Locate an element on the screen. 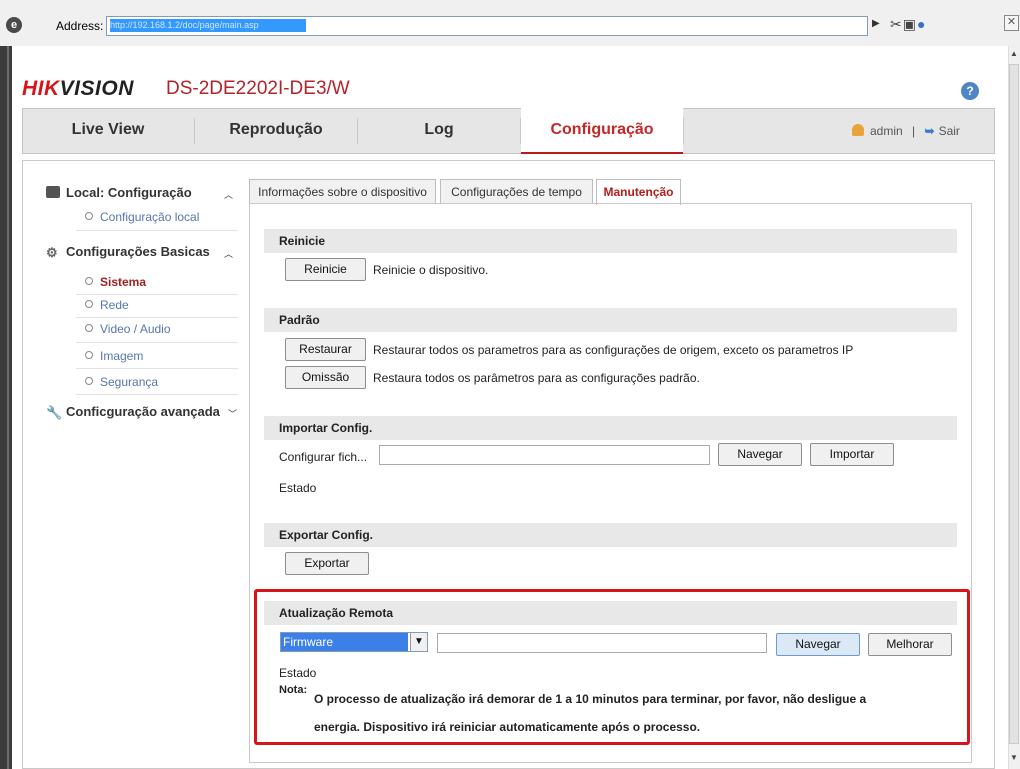 This screenshot has width=1020, height=769. username: admin is located at coordinates (886, 131).